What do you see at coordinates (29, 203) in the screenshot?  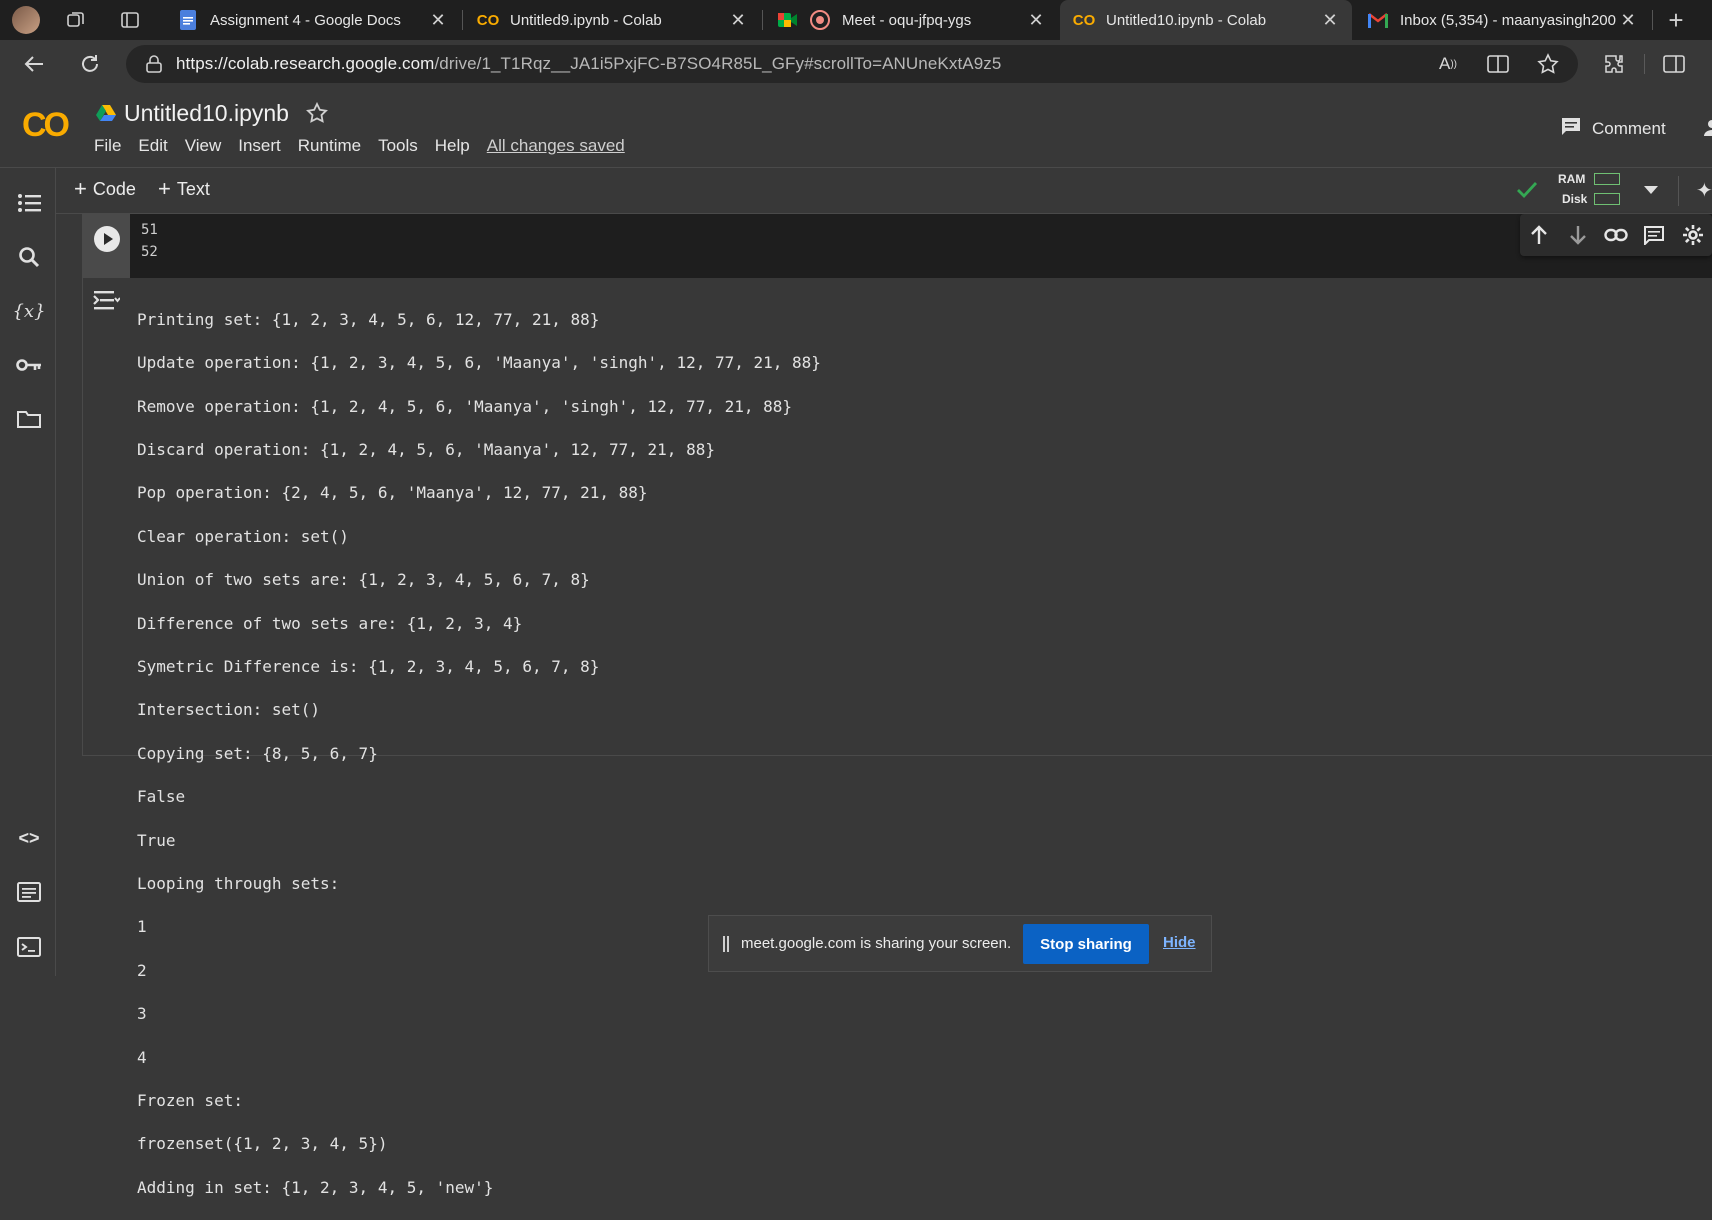 I see `table-of-contents-icon` at bounding box center [29, 203].